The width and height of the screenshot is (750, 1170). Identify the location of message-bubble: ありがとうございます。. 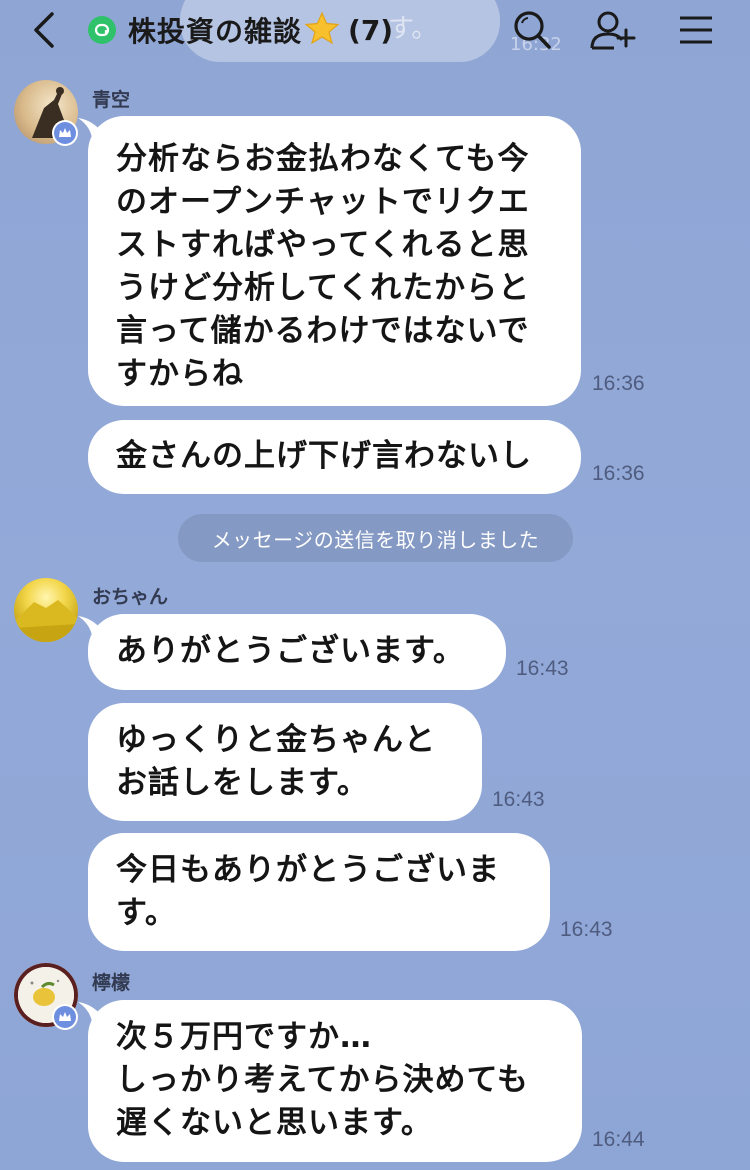
(297, 652).